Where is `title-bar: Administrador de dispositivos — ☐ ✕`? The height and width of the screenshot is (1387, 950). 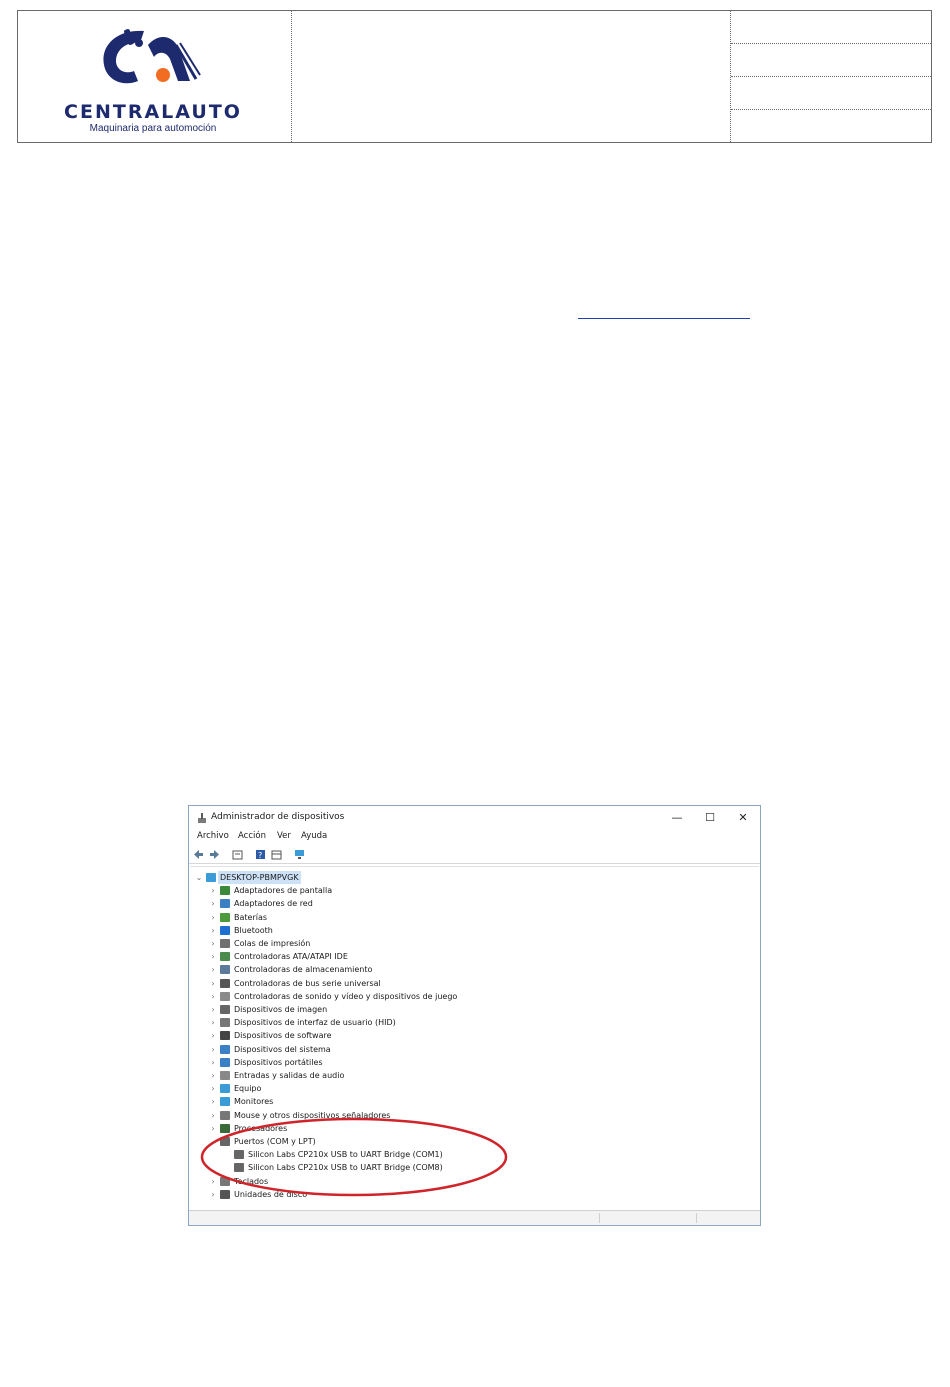
title-bar: Administrador de dispositivos — ☐ ✕ is located at coordinates (474, 818).